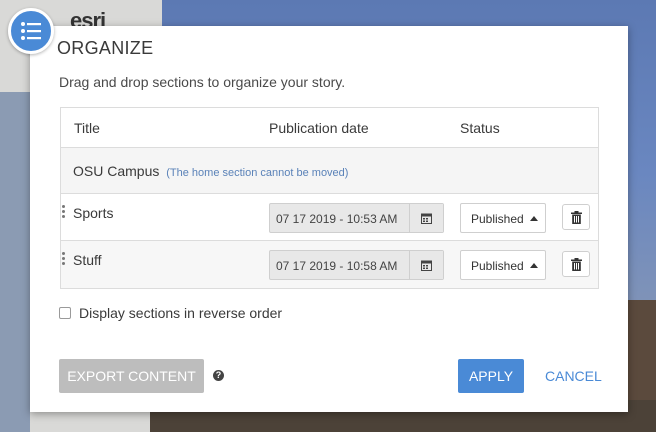 Image resolution: width=656 pixels, height=432 pixels. Describe the element at coordinates (491, 376) in the screenshot. I see `apply-button: APPLY` at that location.